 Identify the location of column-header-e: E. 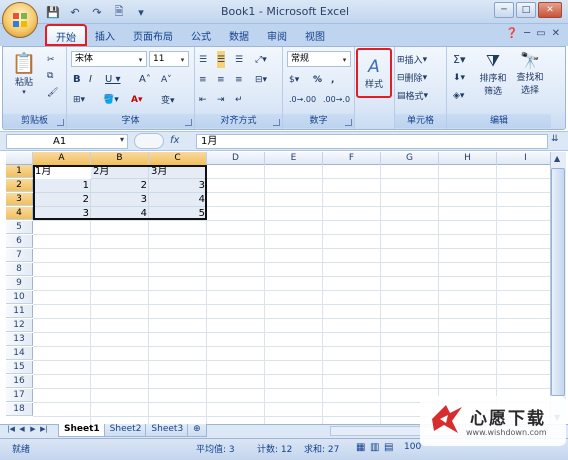
(294, 158).